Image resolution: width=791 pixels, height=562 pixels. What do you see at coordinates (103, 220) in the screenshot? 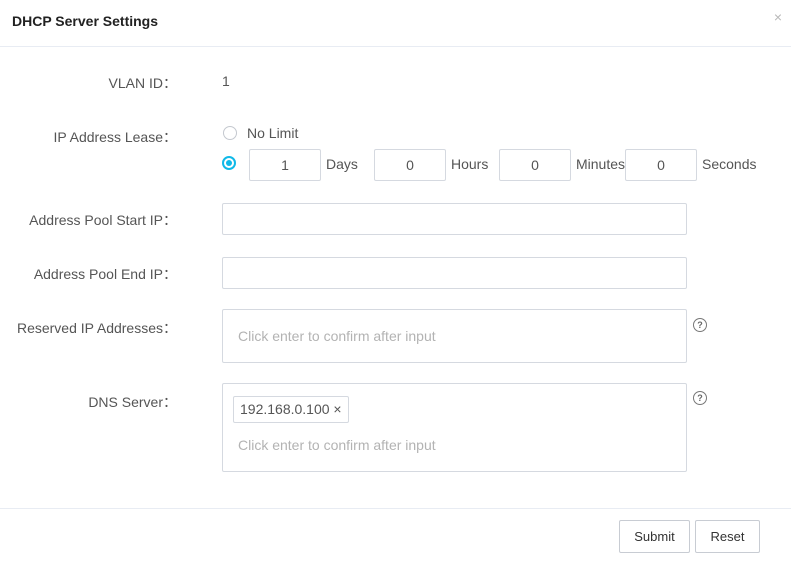
I see `pool-start-label: Address Pool Start IP：` at bounding box center [103, 220].